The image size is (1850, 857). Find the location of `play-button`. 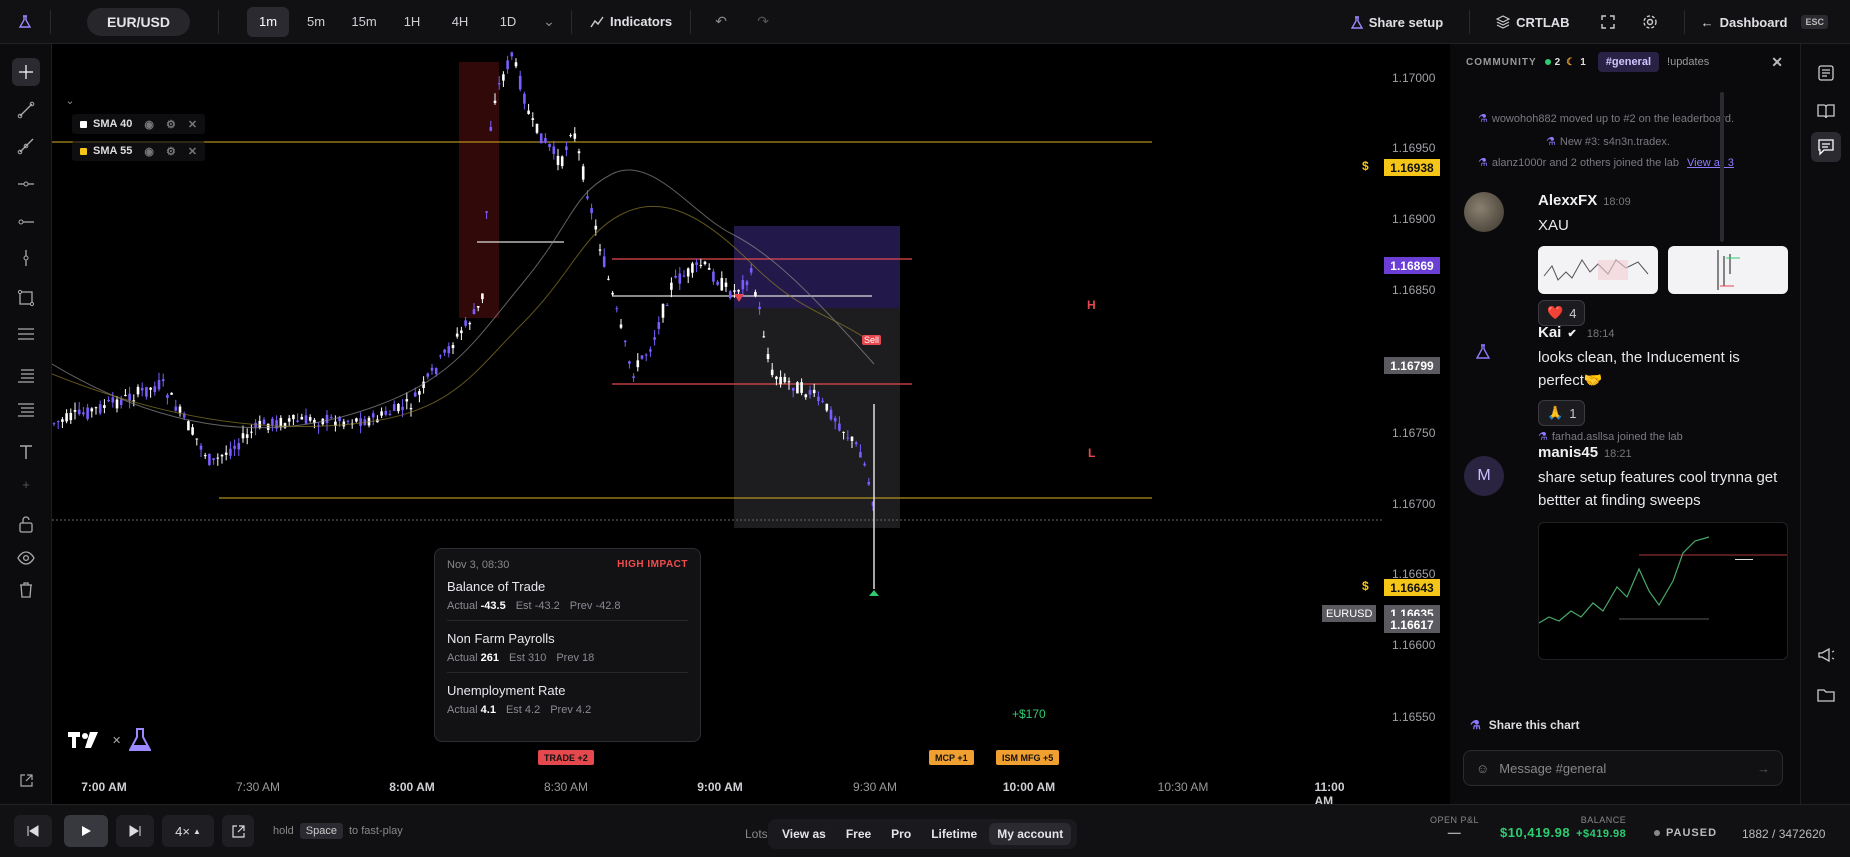

play-button is located at coordinates (86, 831).